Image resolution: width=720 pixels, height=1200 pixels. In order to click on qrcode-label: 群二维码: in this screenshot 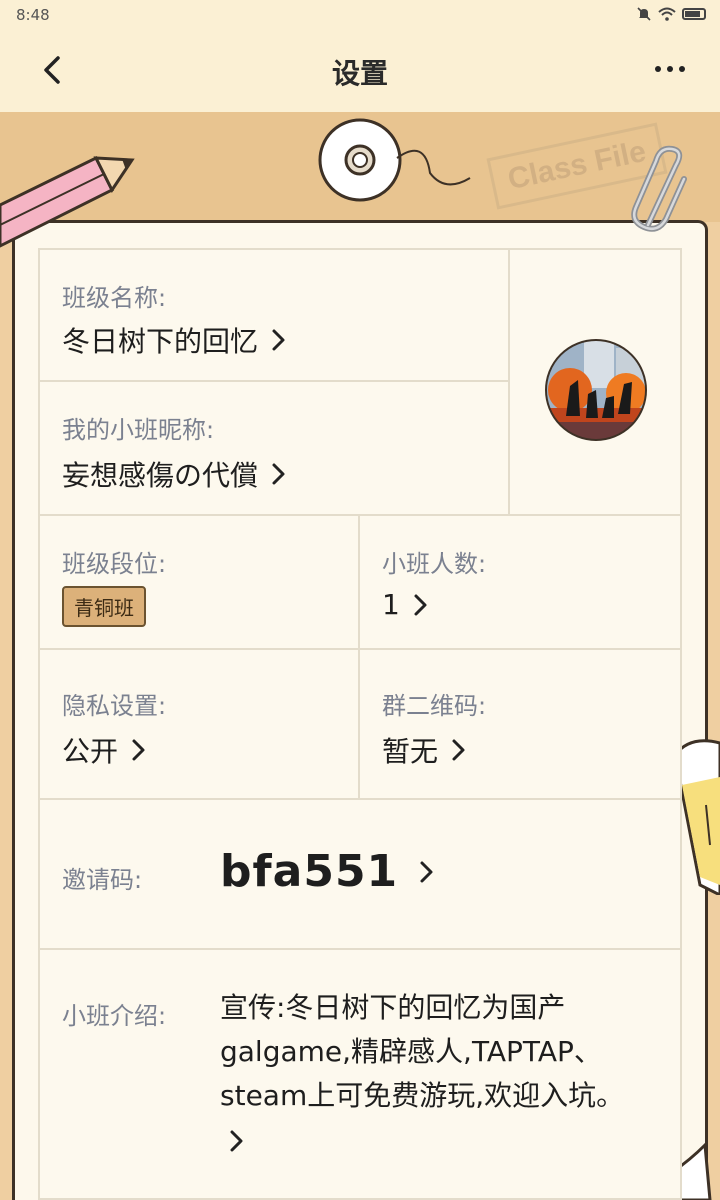, I will do `click(434, 706)`.